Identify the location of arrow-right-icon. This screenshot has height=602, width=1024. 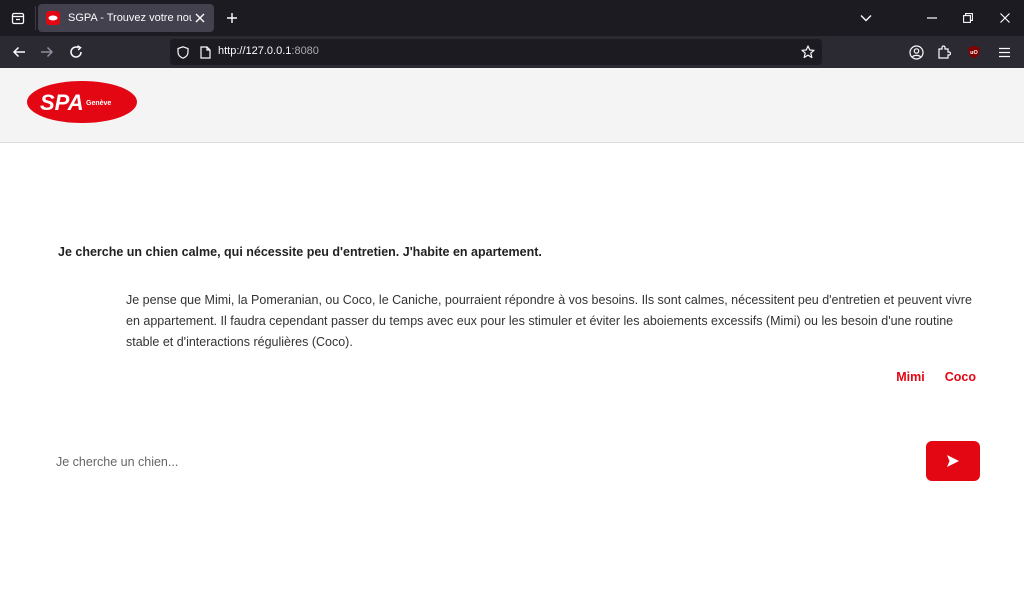
(47, 52).